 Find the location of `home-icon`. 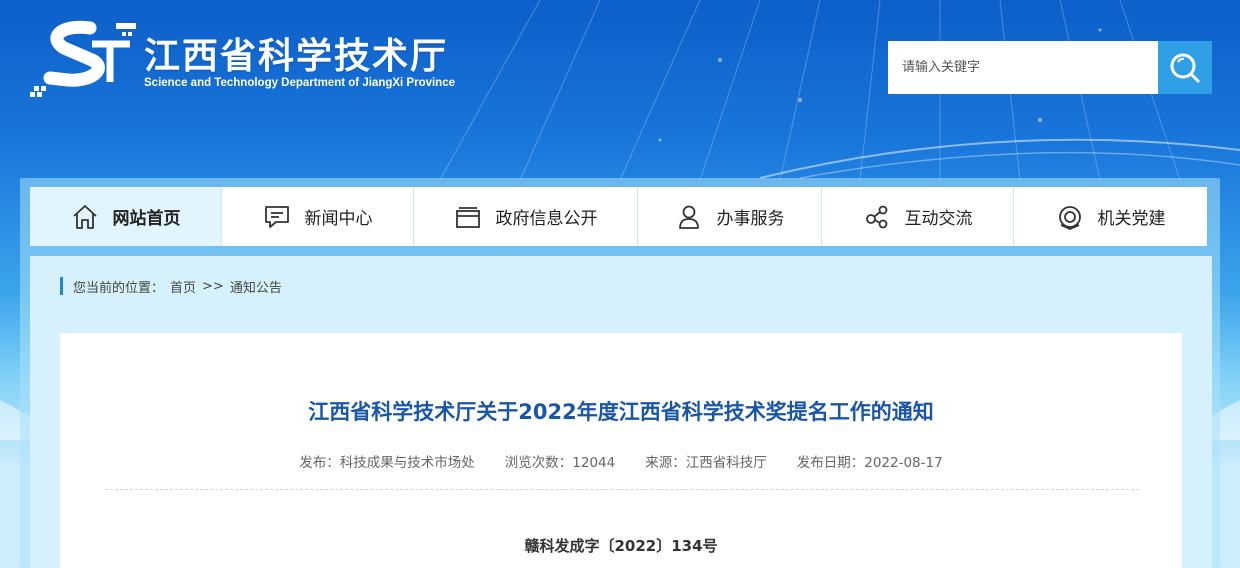

home-icon is located at coordinates (85, 217).